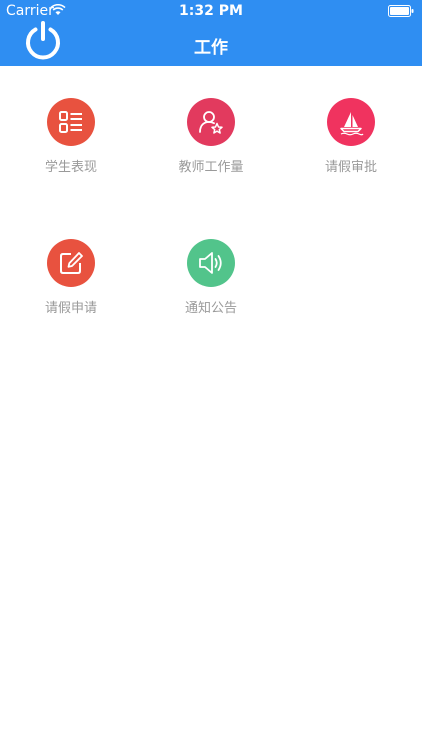  Describe the element at coordinates (211, 122) in the screenshot. I see `user-star-icon` at that location.